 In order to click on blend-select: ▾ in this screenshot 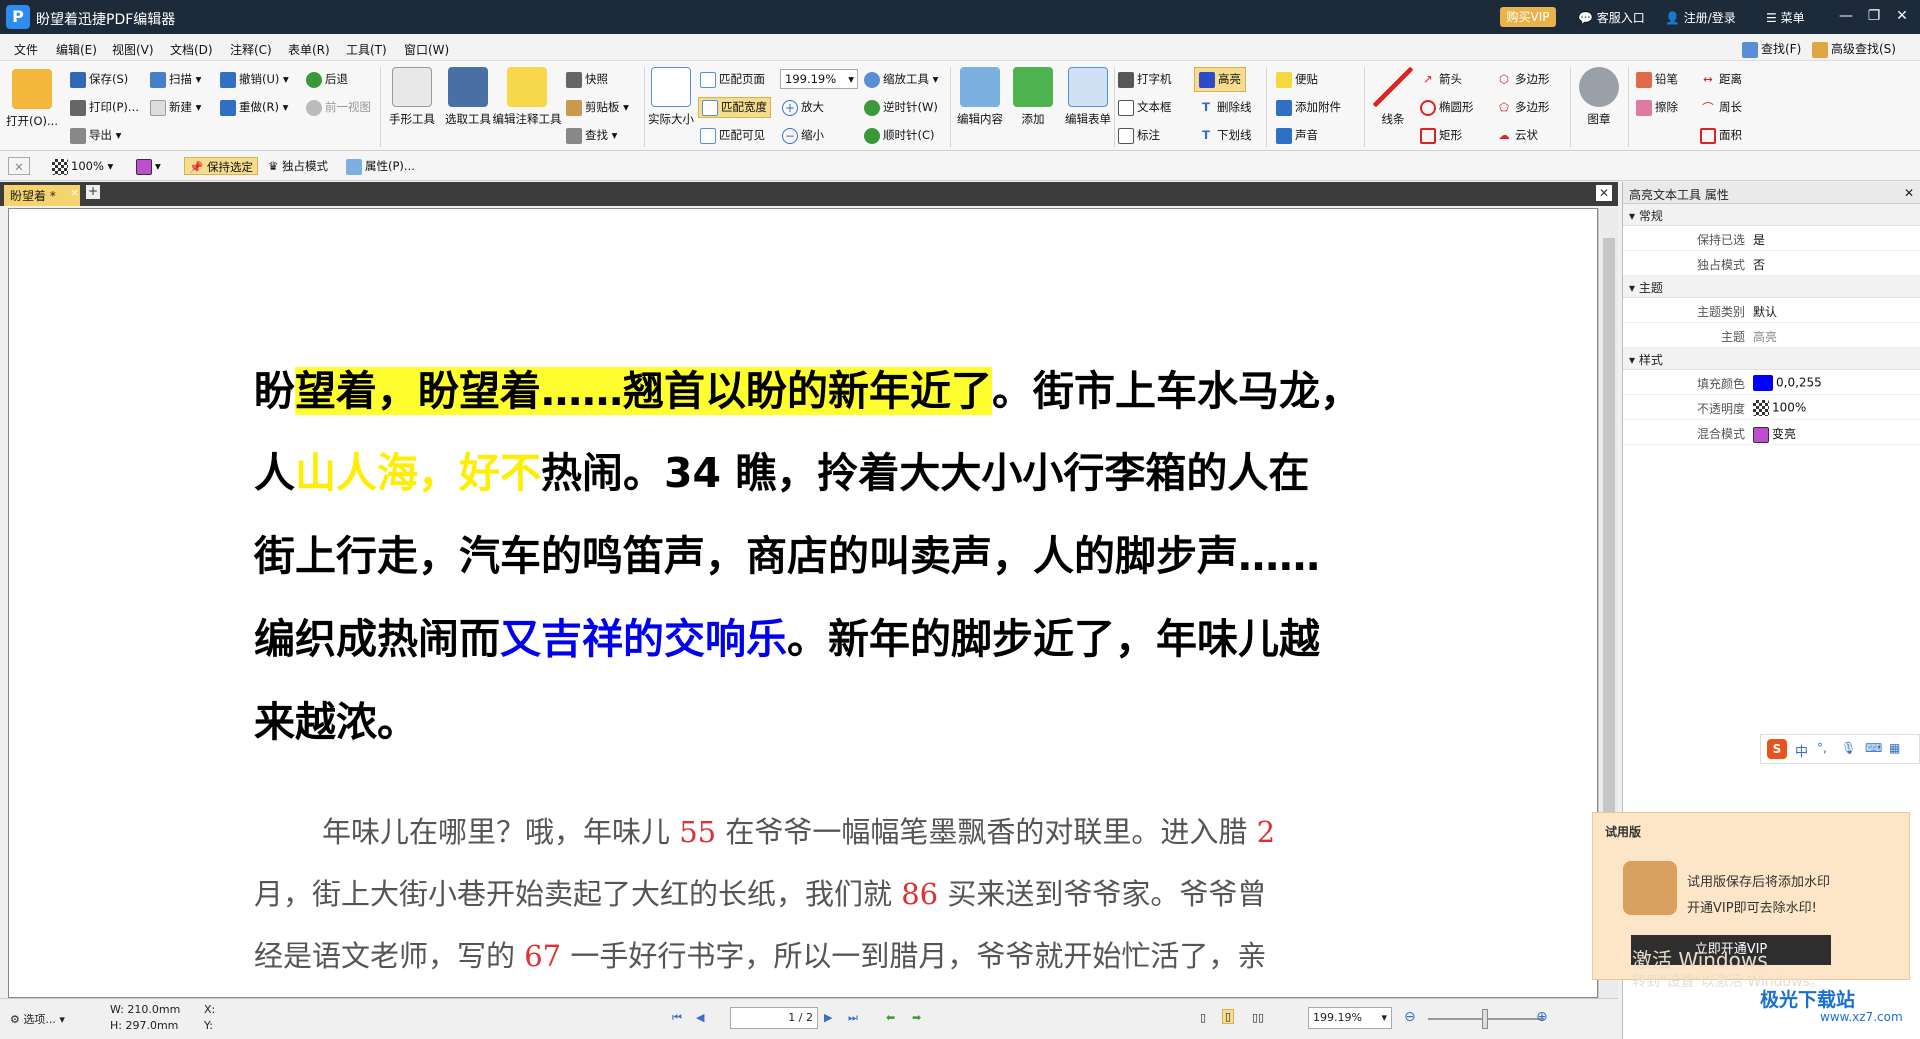, I will do `click(148, 166)`.